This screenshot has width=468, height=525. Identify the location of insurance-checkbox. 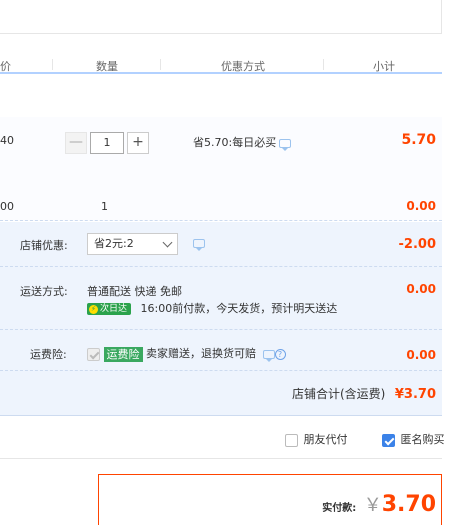
(93, 354).